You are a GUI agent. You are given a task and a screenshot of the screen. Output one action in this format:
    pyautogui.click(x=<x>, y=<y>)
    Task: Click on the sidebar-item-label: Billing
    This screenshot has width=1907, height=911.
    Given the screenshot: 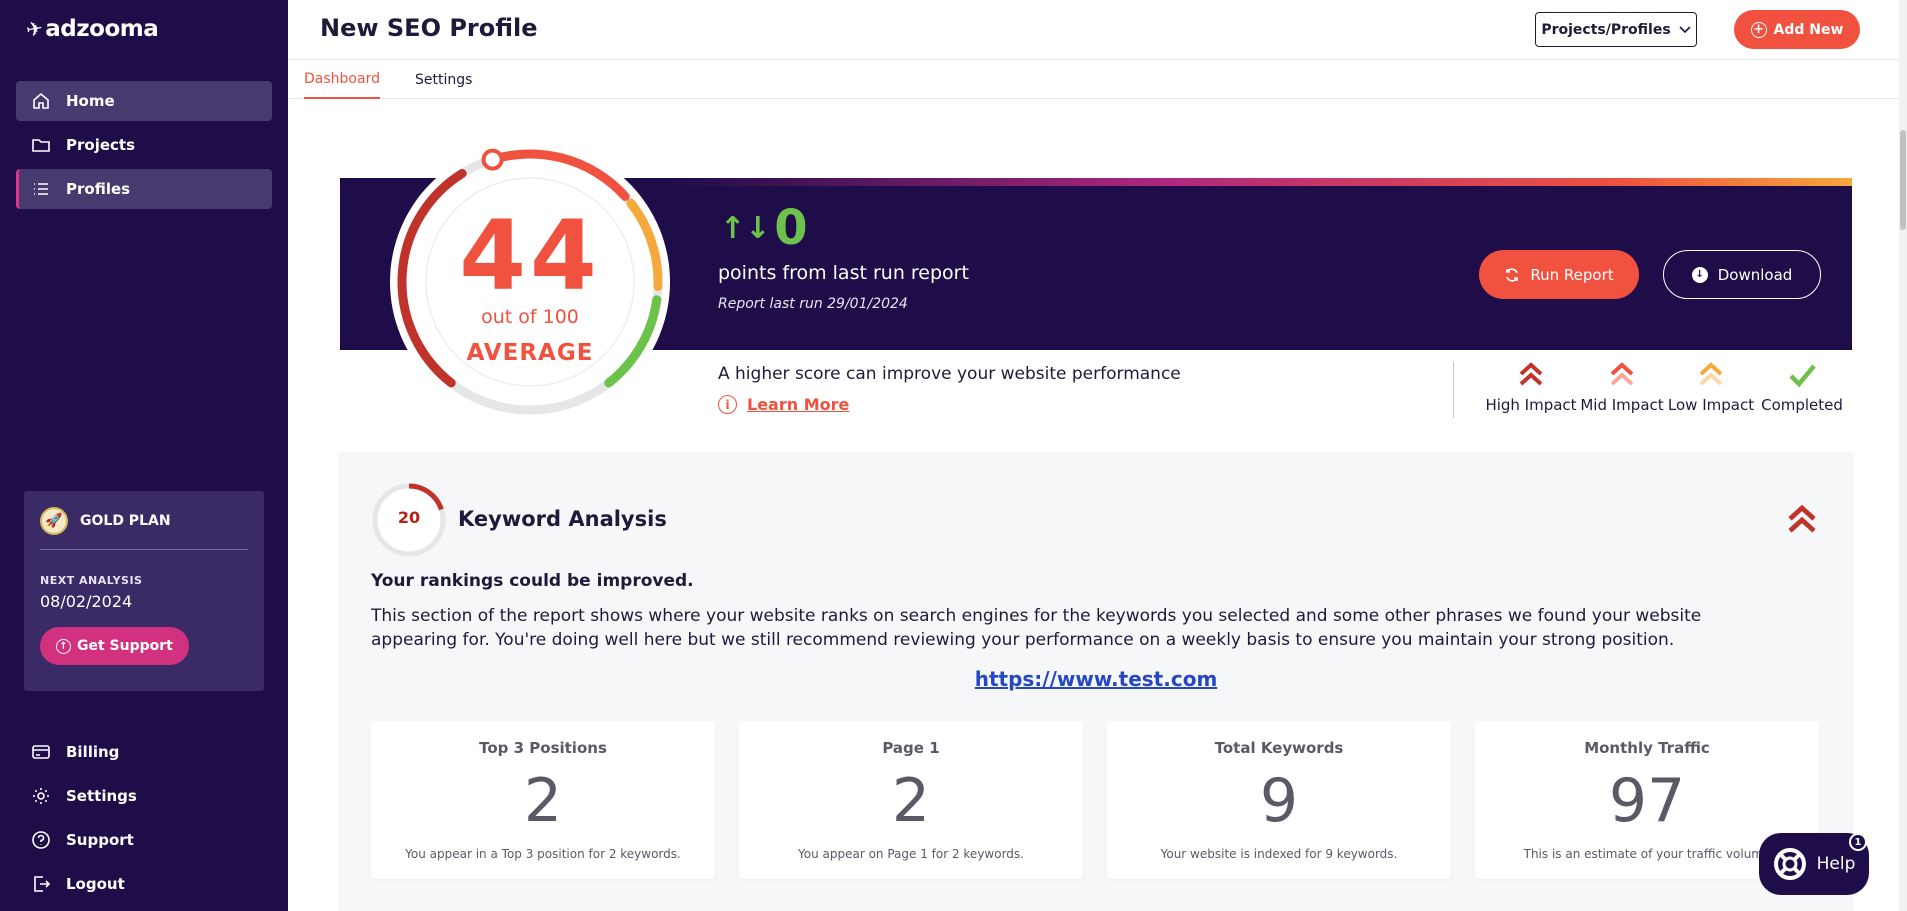 What is the action you would take?
    pyautogui.click(x=93, y=752)
    